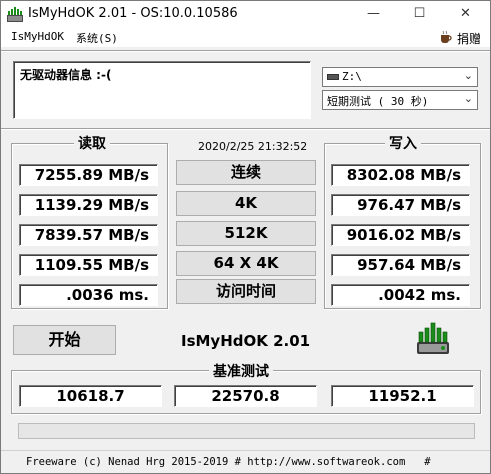  Describe the element at coordinates (400, 77) in the screenshot. I see `drive-select: Z:\ ⌄` at that location.